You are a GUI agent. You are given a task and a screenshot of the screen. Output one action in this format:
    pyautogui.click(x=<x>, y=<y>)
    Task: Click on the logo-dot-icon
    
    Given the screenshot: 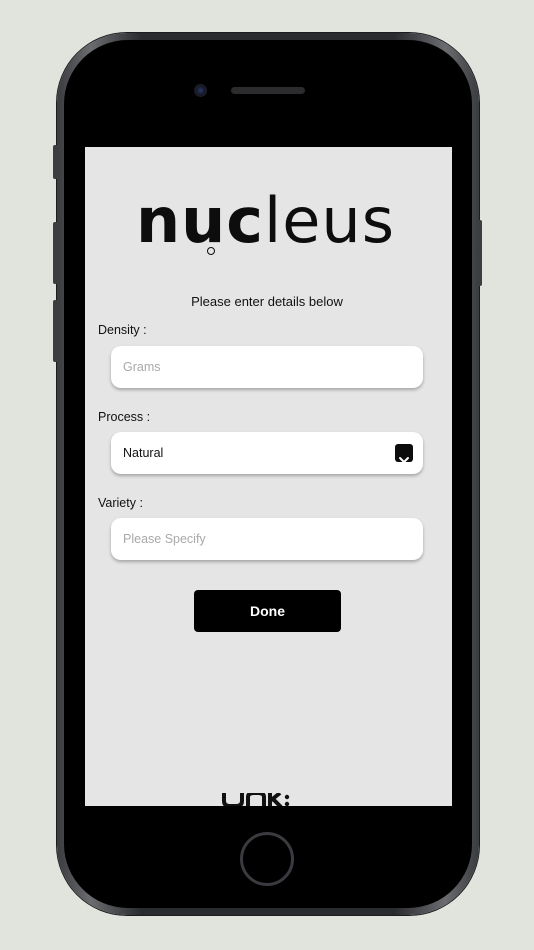 What is the action you would take?
    pyautogui.click(x=211, y=251)
    